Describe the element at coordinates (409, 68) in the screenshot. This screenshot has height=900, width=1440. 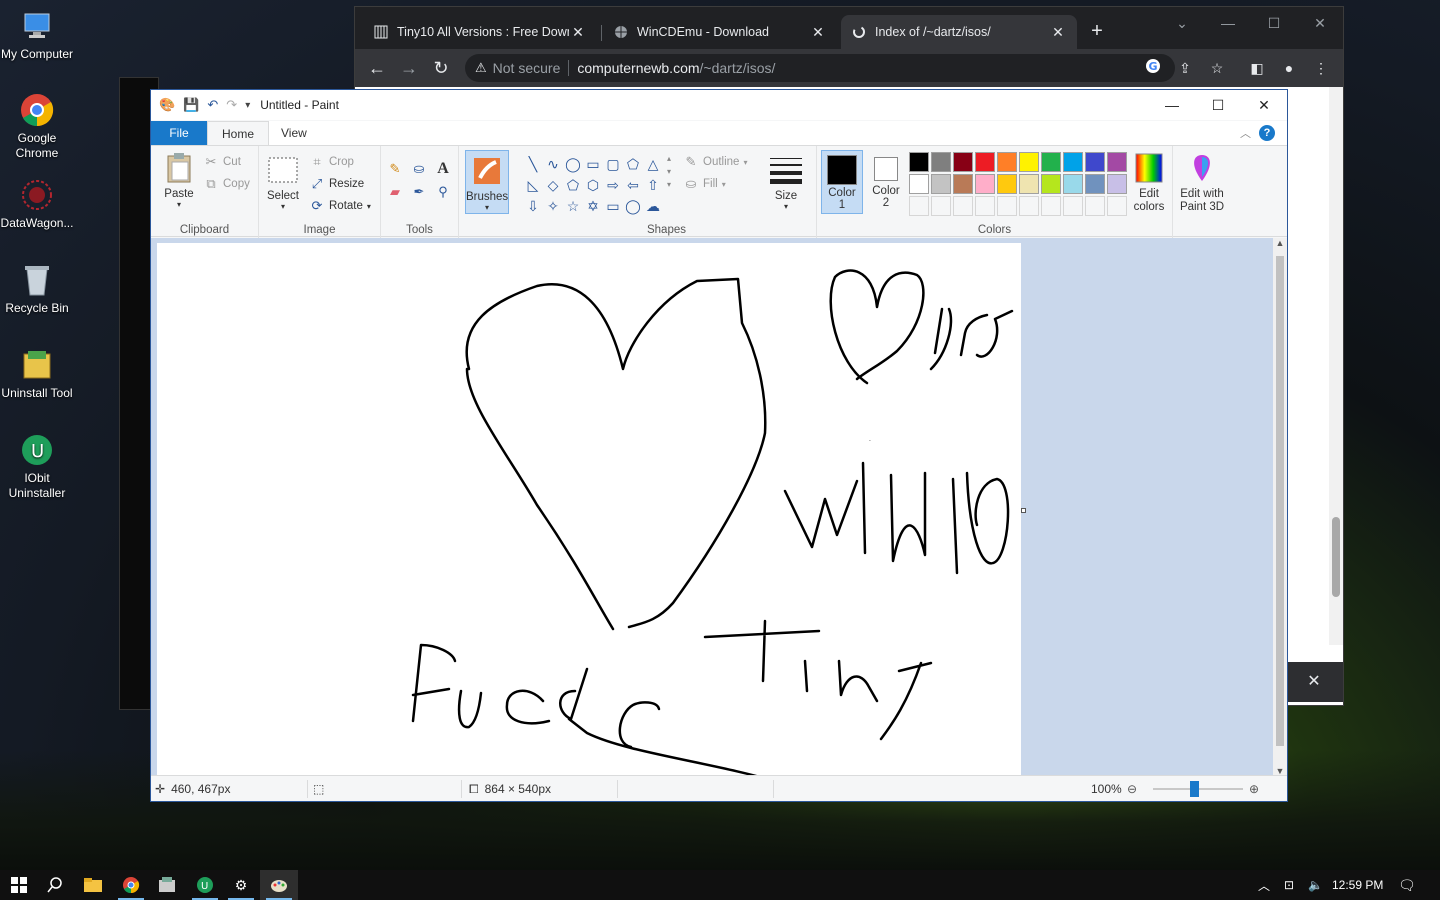
I see `forward-icon: →` at that location.